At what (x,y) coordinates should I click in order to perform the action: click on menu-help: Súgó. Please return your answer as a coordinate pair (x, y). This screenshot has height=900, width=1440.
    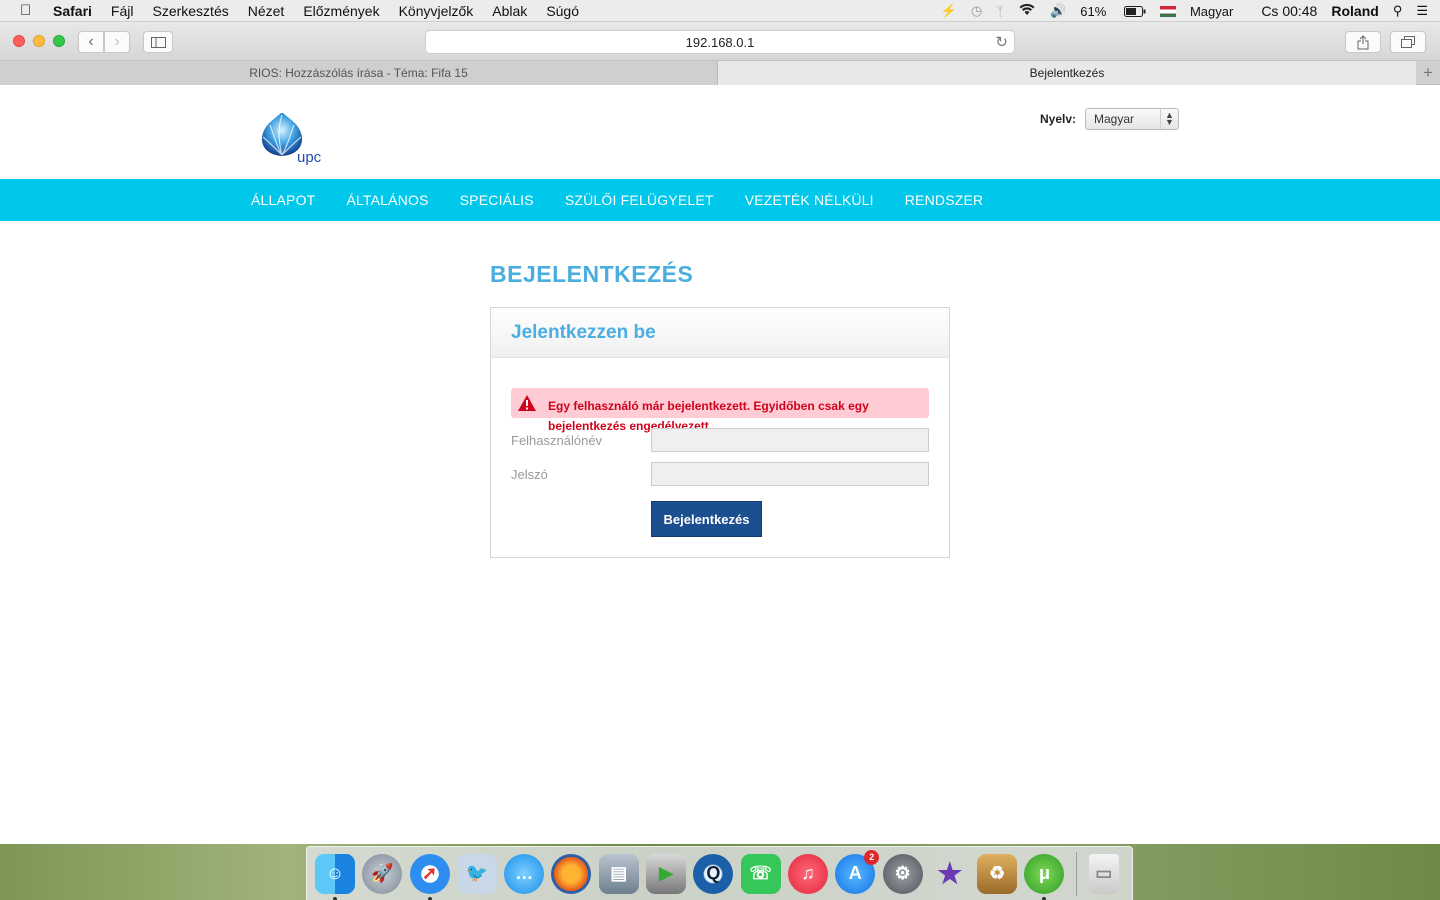
    Looking at the image, I should click on (562, 11).